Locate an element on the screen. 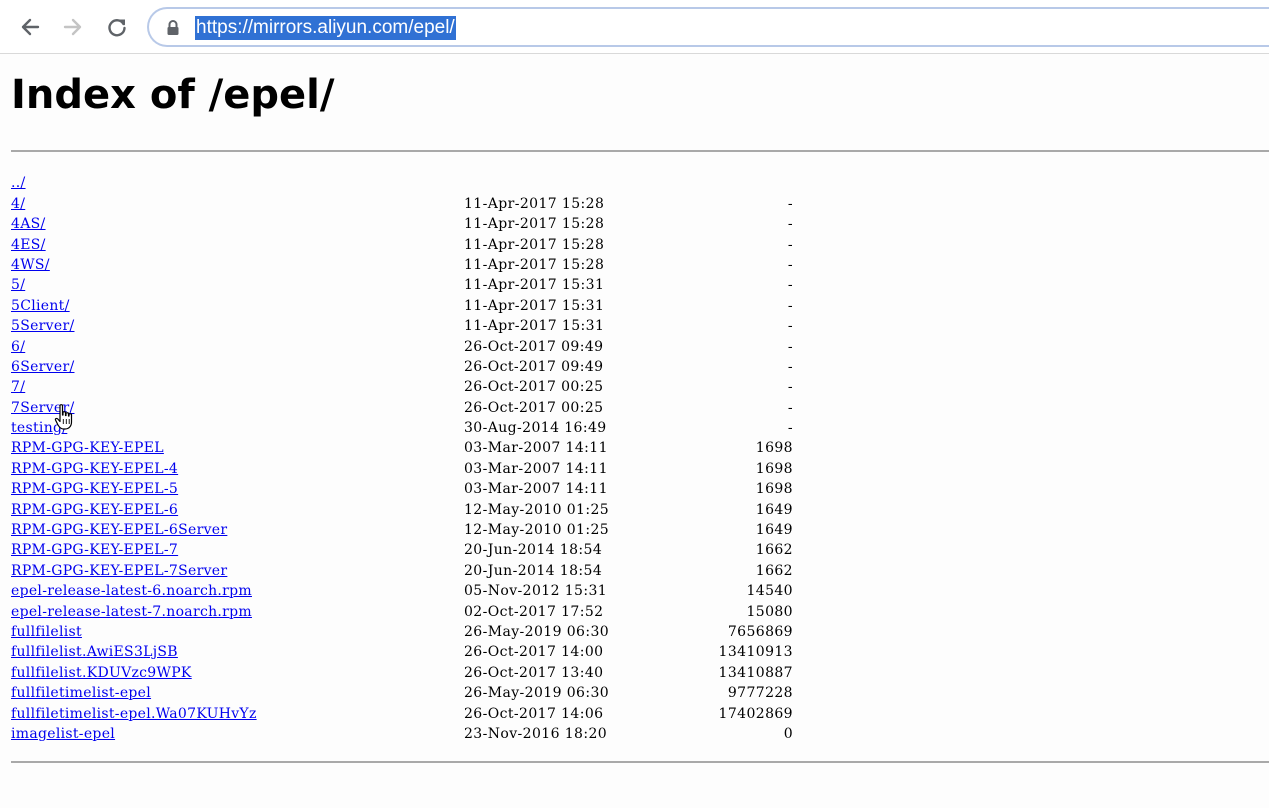  reload-button is located at coordinates (117, 27).